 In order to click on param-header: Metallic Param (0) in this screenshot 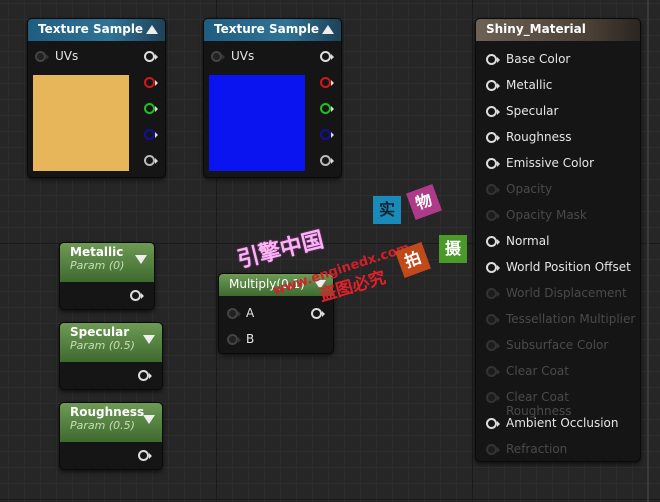, I will do `click(107, 262)`.